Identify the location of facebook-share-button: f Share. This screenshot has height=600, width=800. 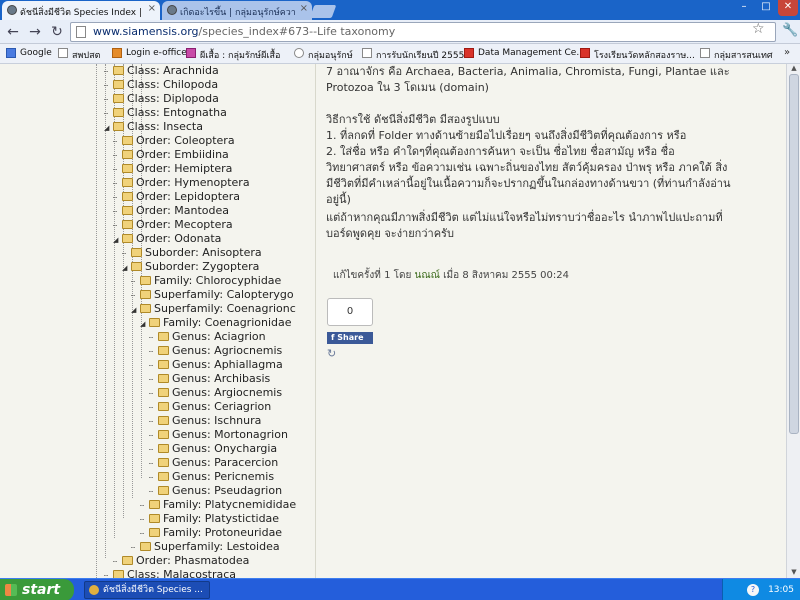
(350, 338).